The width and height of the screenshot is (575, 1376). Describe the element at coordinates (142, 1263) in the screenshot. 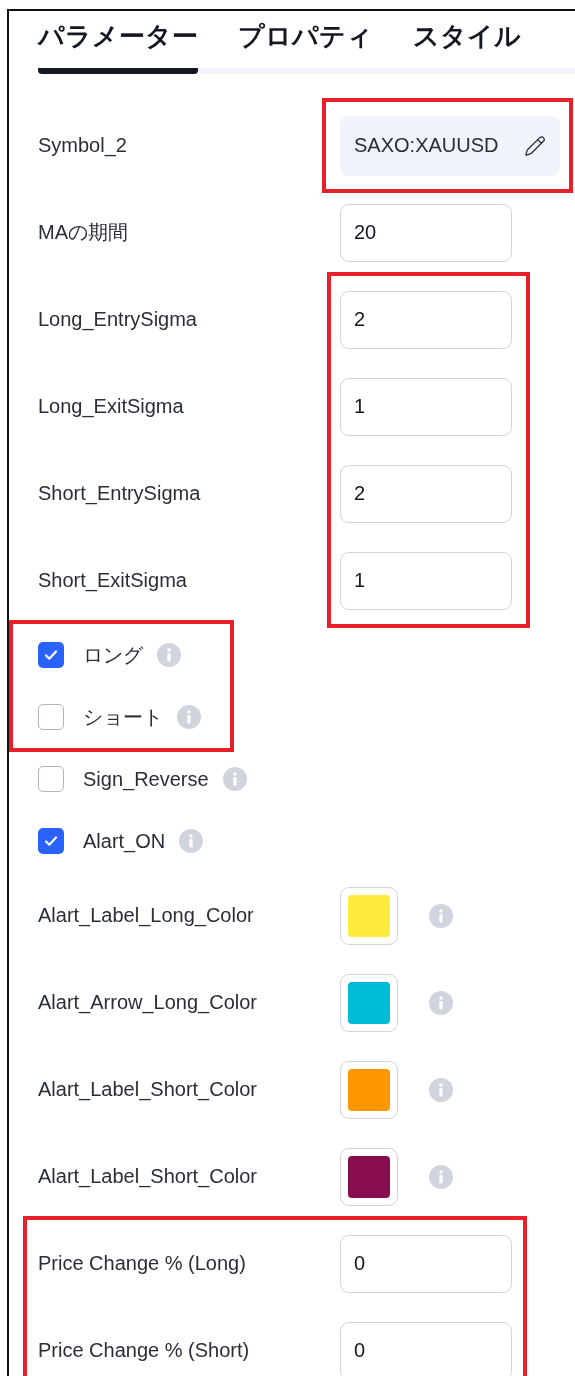

I see `field-label: Price Change % (Long)` at that location.